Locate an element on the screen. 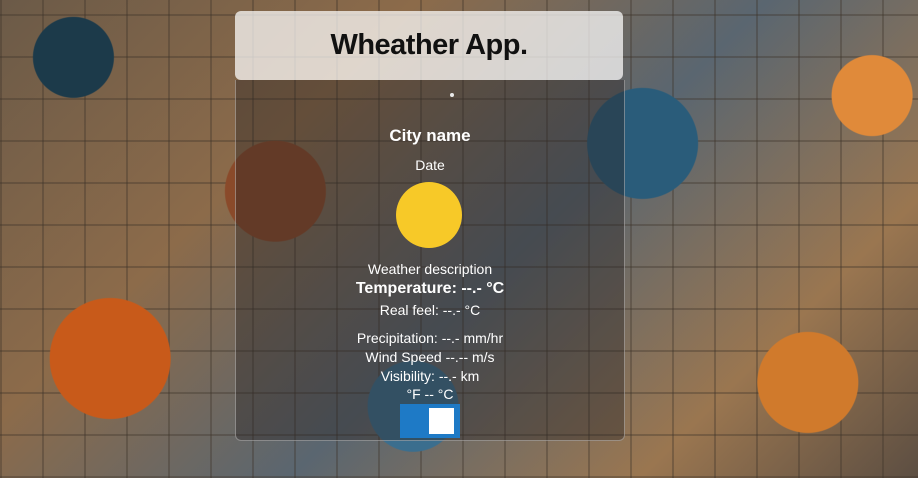 This screenshot has width=918, height=478. sun-icon is located at coordinates (429, 215).